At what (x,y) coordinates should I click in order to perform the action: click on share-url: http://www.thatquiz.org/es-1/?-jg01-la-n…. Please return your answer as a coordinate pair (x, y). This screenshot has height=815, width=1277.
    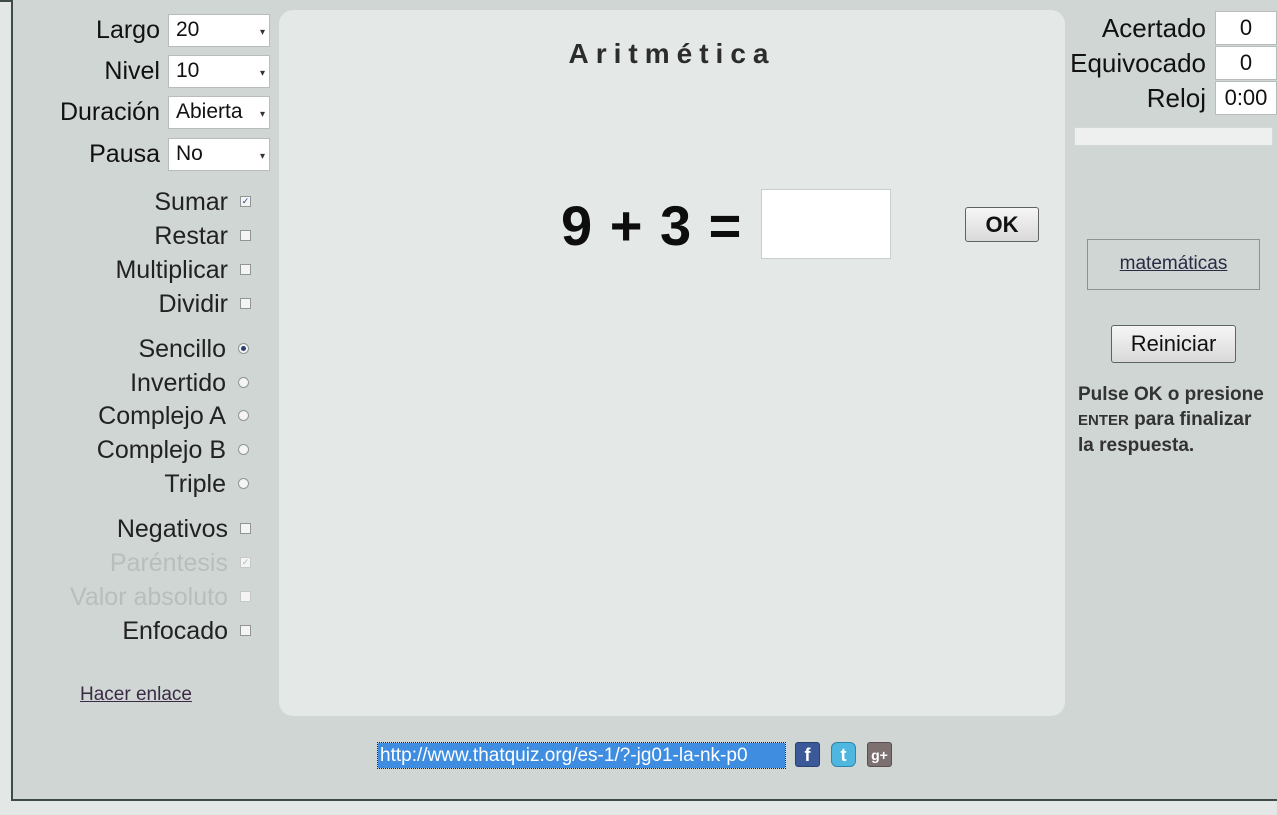
    Looking at the image, I should click on (581, 755).